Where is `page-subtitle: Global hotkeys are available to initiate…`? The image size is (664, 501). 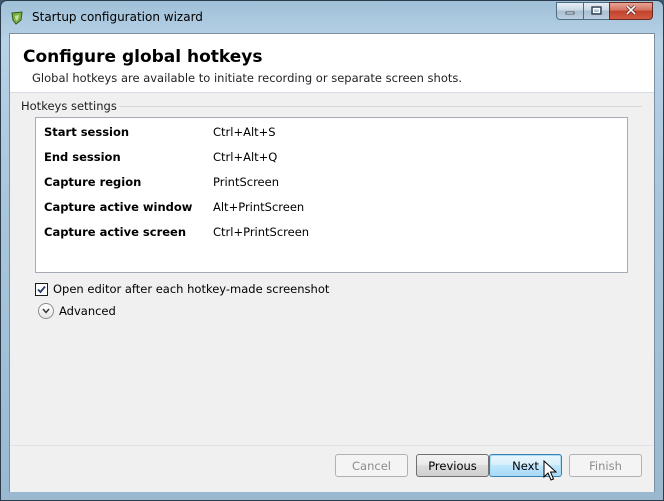
page-subtitle: Global hotkeys are available to initiate… is located at coordinates (247, 78).